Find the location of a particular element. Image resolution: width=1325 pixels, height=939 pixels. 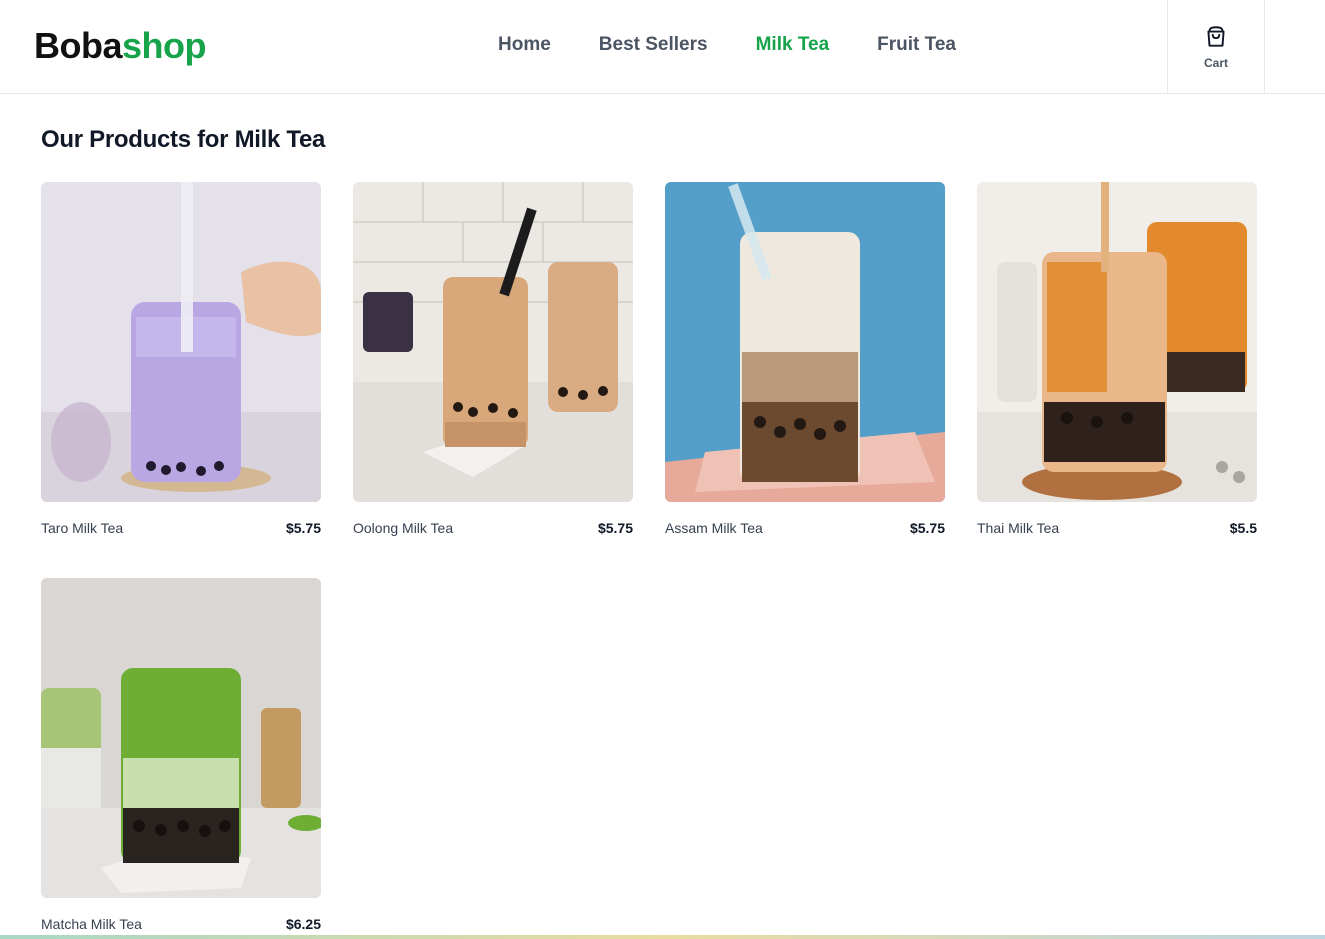

cart-label: Cart is located at coordinates (1215, 63).